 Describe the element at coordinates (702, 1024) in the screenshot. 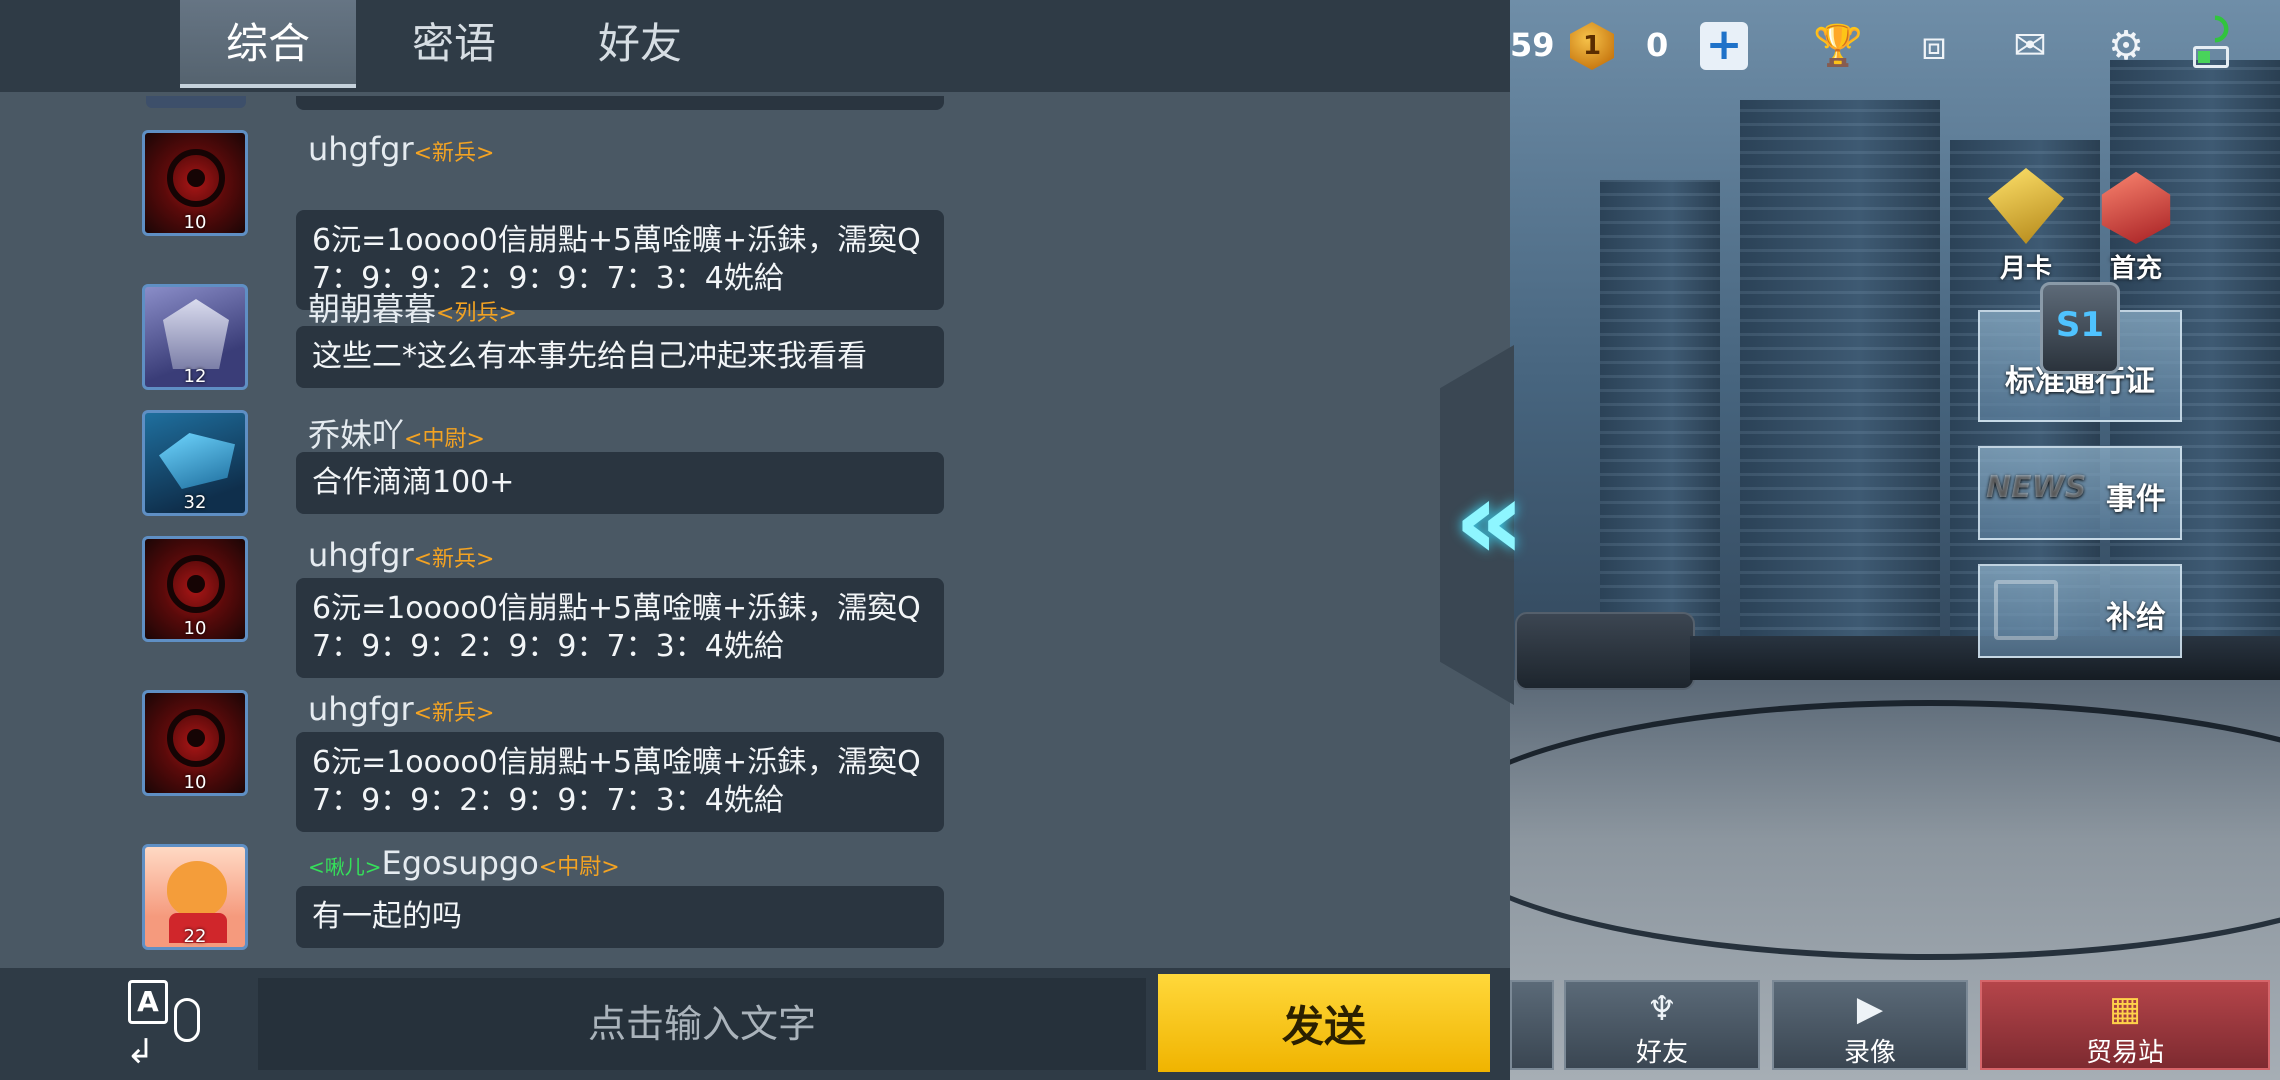

I see `chat-message-input` at that location.